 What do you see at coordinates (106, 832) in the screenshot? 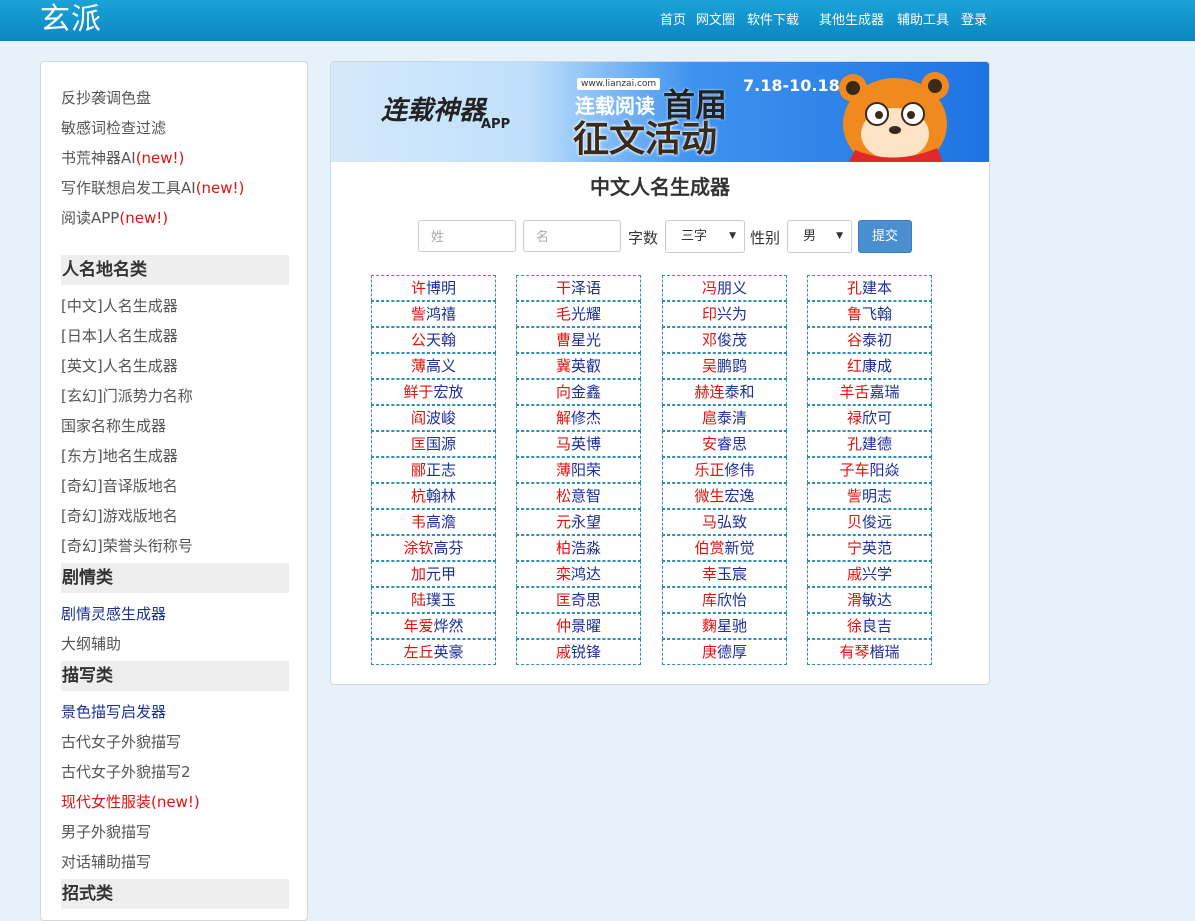
I see `sidebar-link-male-looks: 男子外貌描写` at bounding box center [106, 832].